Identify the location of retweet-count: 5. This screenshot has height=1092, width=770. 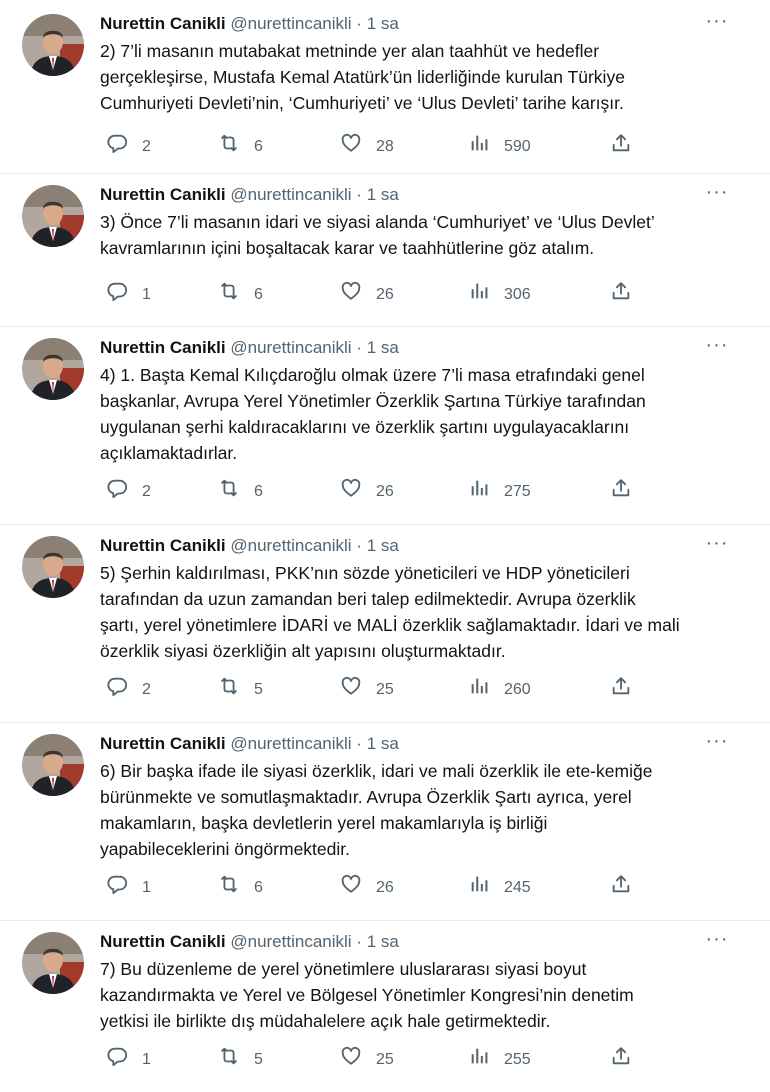
(258, 1059).